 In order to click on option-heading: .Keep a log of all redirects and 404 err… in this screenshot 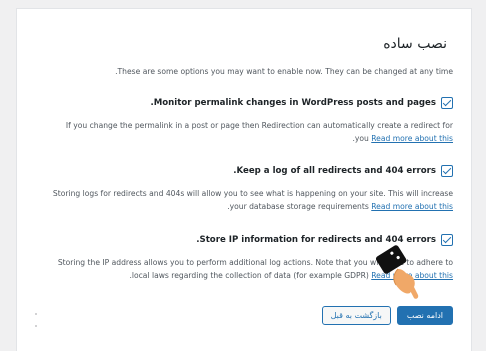, I will do `click(334, 171)`.